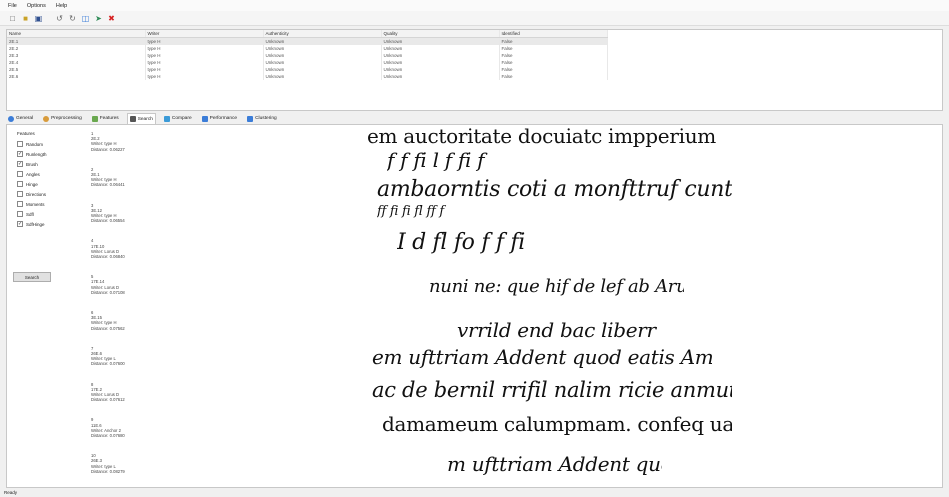 This screenshot has height=497, width=949. Describe the element at coordinates (59, 18) in the screenshot. I see `undo-icon: ↺` at that location.